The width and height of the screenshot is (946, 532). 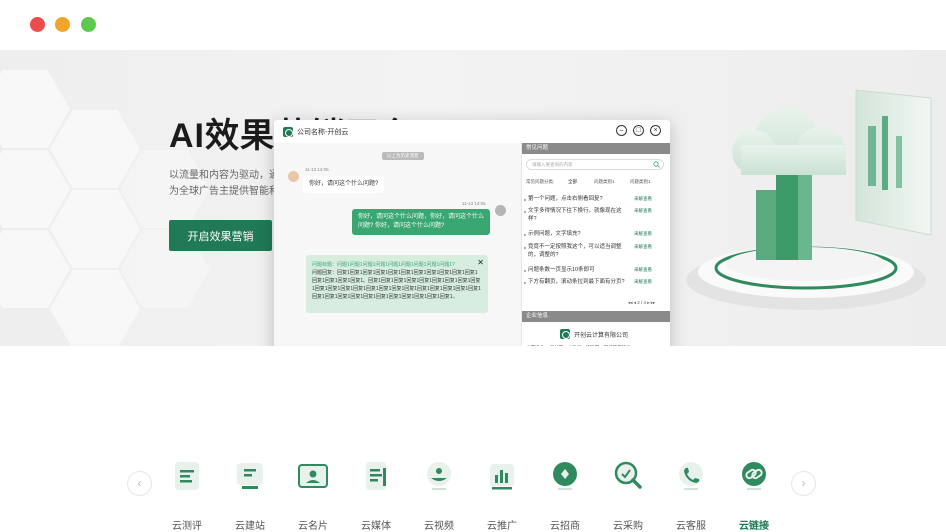 What do you see at coordinates (596, 316) in the screenshot?
I see `company-section-title: 企业信息` at bounding box center [596, 316].